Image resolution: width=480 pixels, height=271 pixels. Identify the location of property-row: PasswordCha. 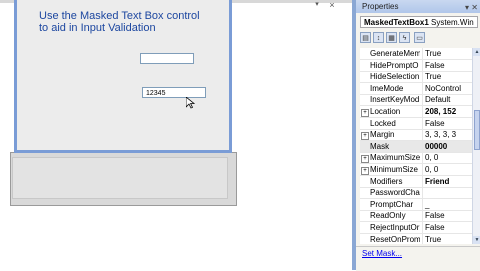
(416, 193).